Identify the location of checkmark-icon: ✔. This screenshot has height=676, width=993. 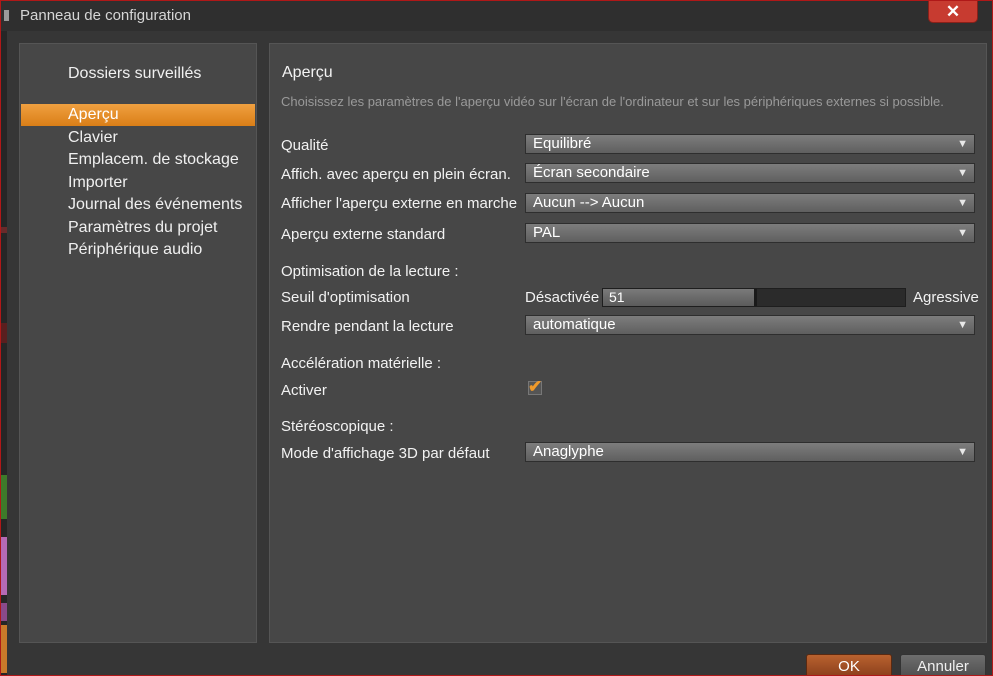
(535, 386).